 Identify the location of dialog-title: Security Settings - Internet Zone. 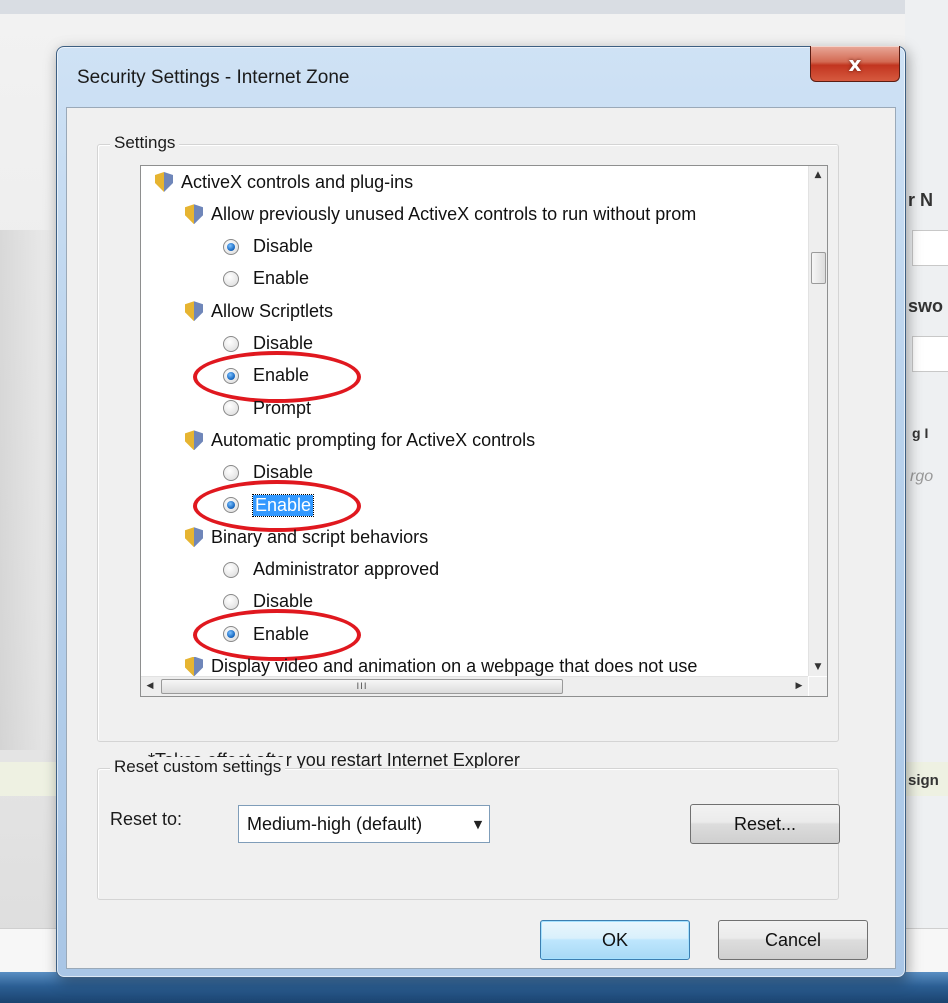
(213, 77).